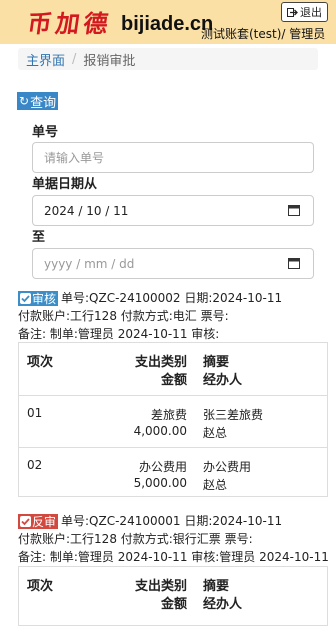 The image size is (336, 626). What do you see at coordinates (119, 334) in the screenshot?
I see `record-remarks: 备注: 制单:管理员 2024-10-11 审核:` at bounding box center [119, 334].